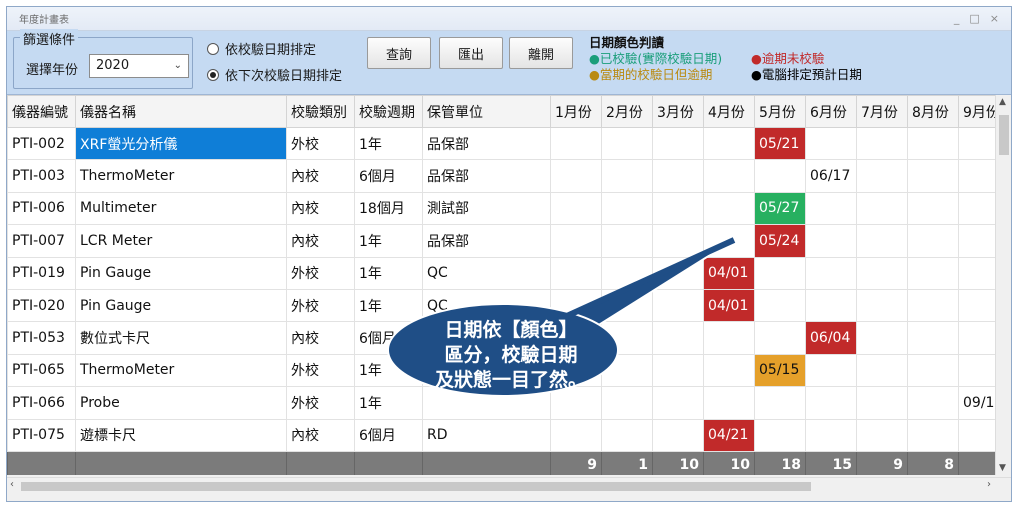  I want to click on month-cell: 05/15, so click(780, 370).